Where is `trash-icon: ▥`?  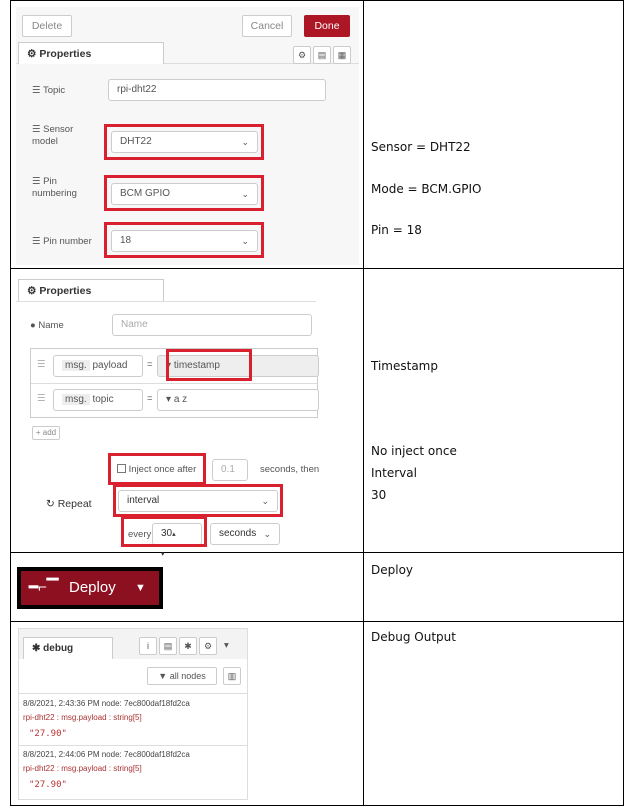 trash-icon: ▥ is located at coordinates (232, 676).